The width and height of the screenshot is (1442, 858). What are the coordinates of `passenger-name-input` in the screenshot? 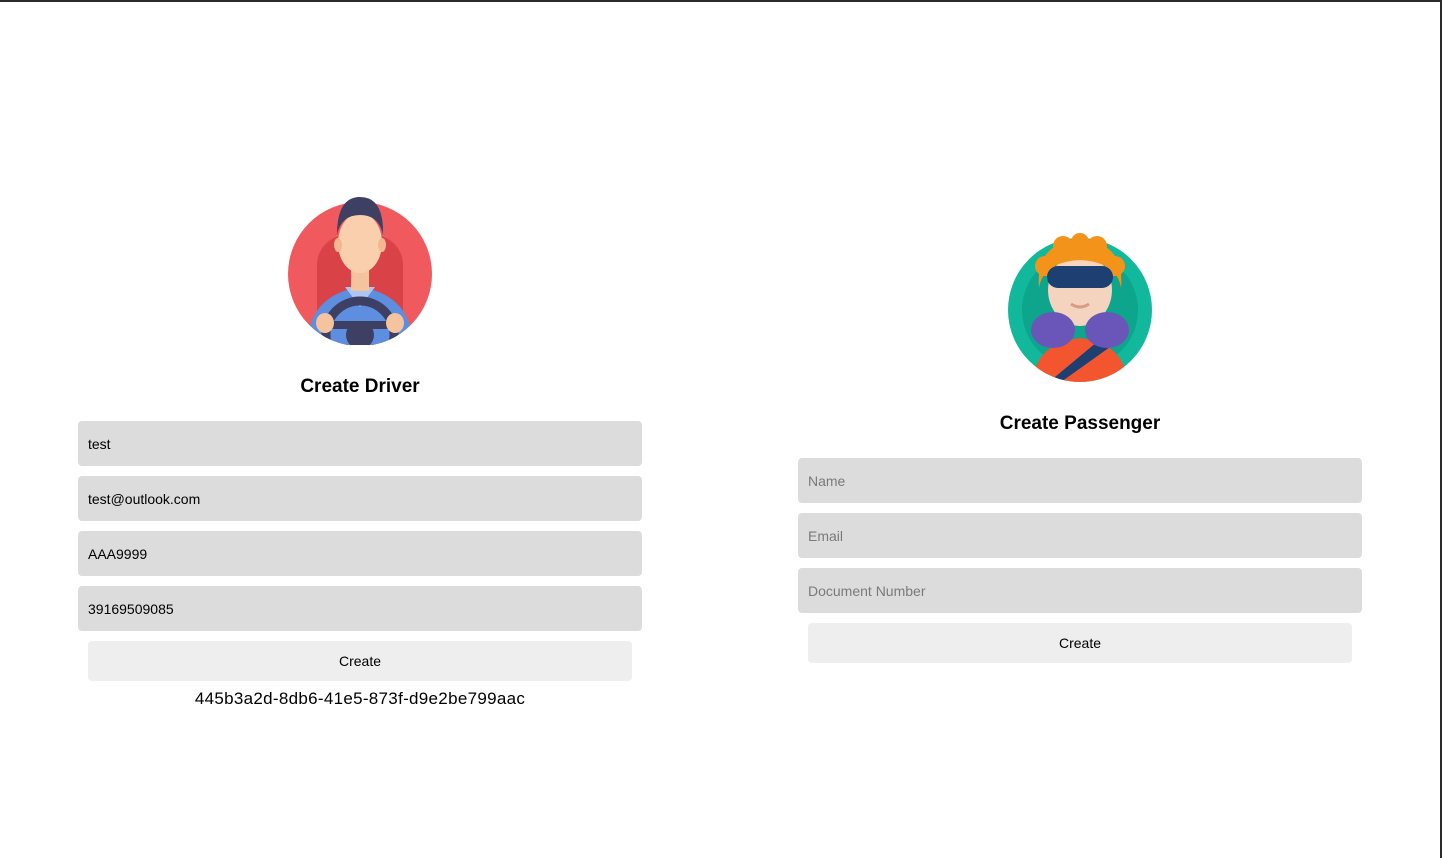 It's located at (1080, 480).